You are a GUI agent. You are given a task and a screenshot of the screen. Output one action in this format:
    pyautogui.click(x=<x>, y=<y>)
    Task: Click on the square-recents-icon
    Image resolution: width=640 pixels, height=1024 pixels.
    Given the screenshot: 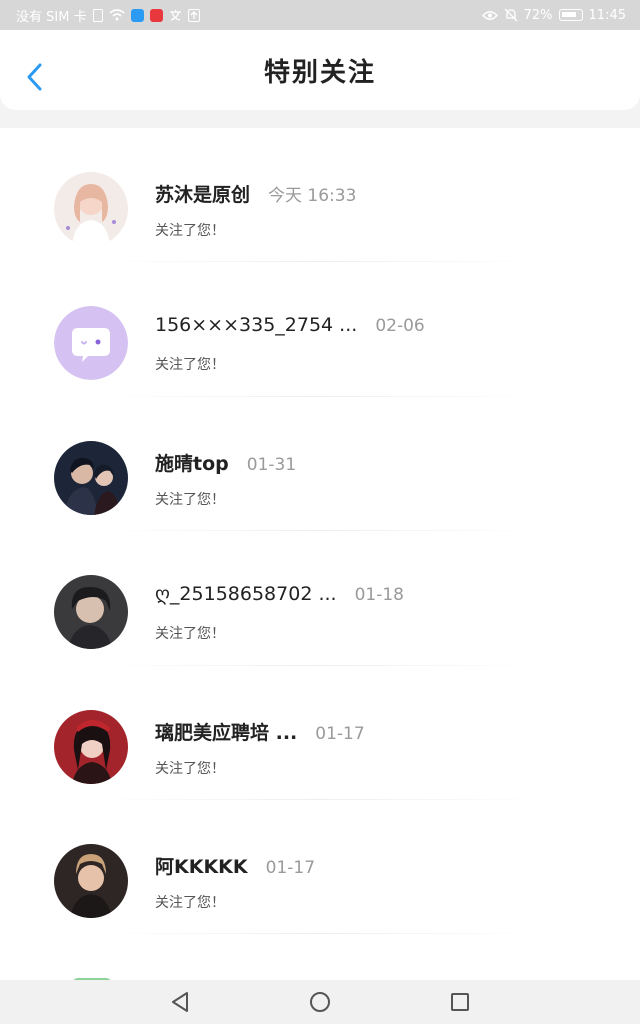 What is the action you would take?
    pyautogui.click(x=460, y=1002)
    